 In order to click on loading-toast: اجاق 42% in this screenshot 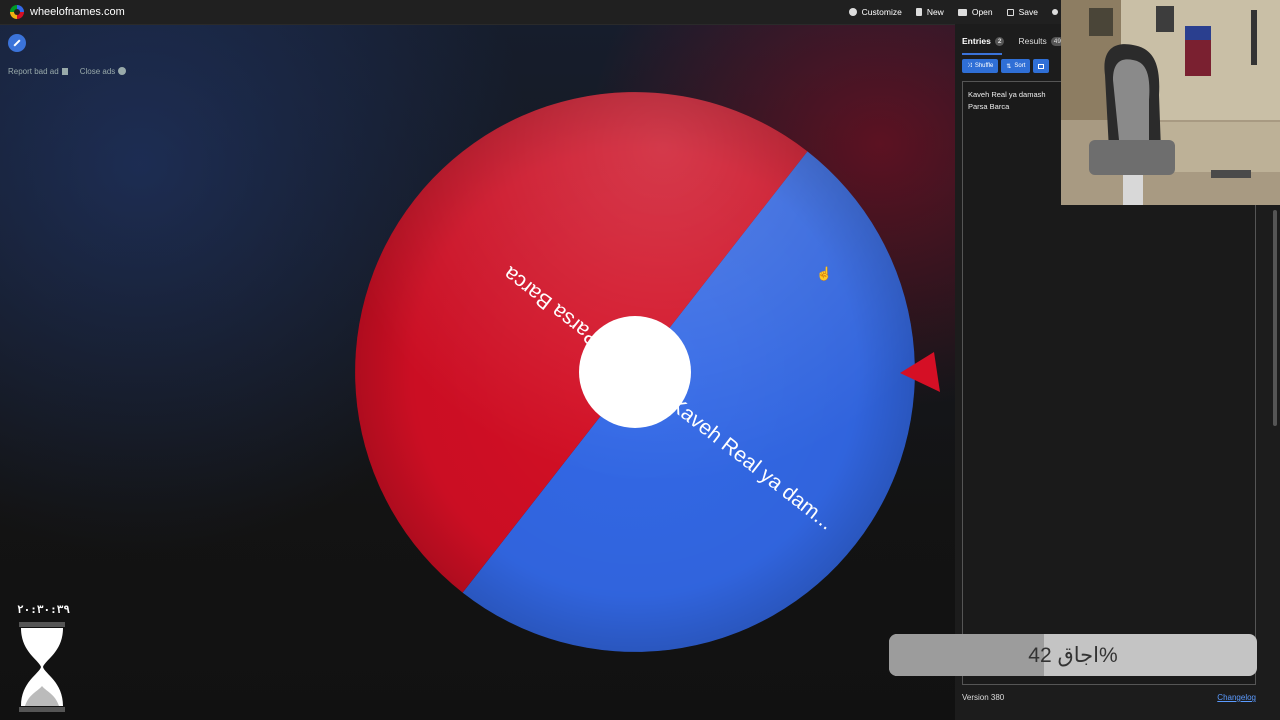, I will do `click(1073, 655)`.